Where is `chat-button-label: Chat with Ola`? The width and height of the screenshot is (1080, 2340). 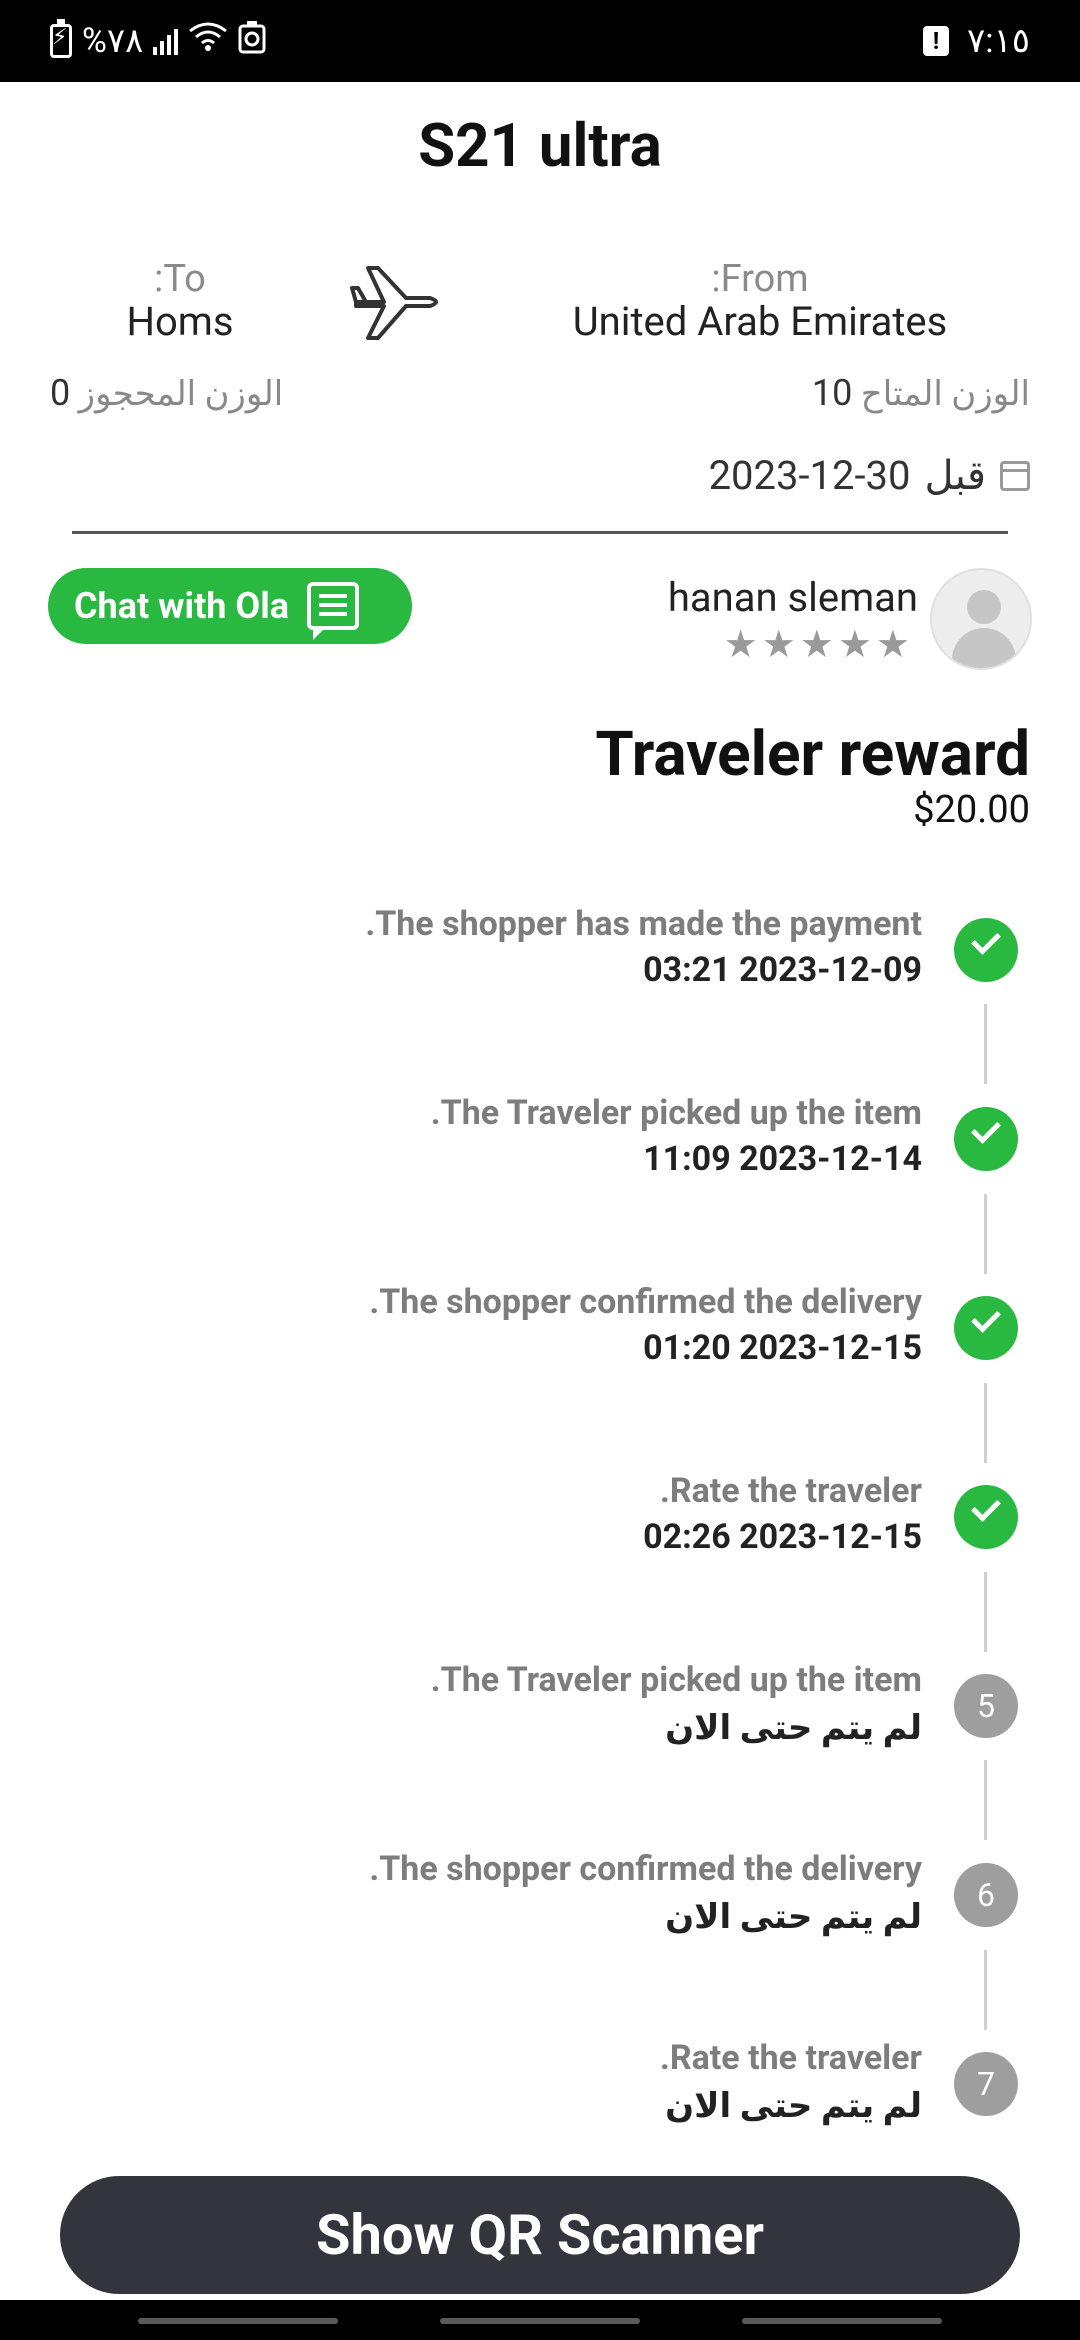
chat-button-label: Chat with Ola is located at coordinates (181, 606).